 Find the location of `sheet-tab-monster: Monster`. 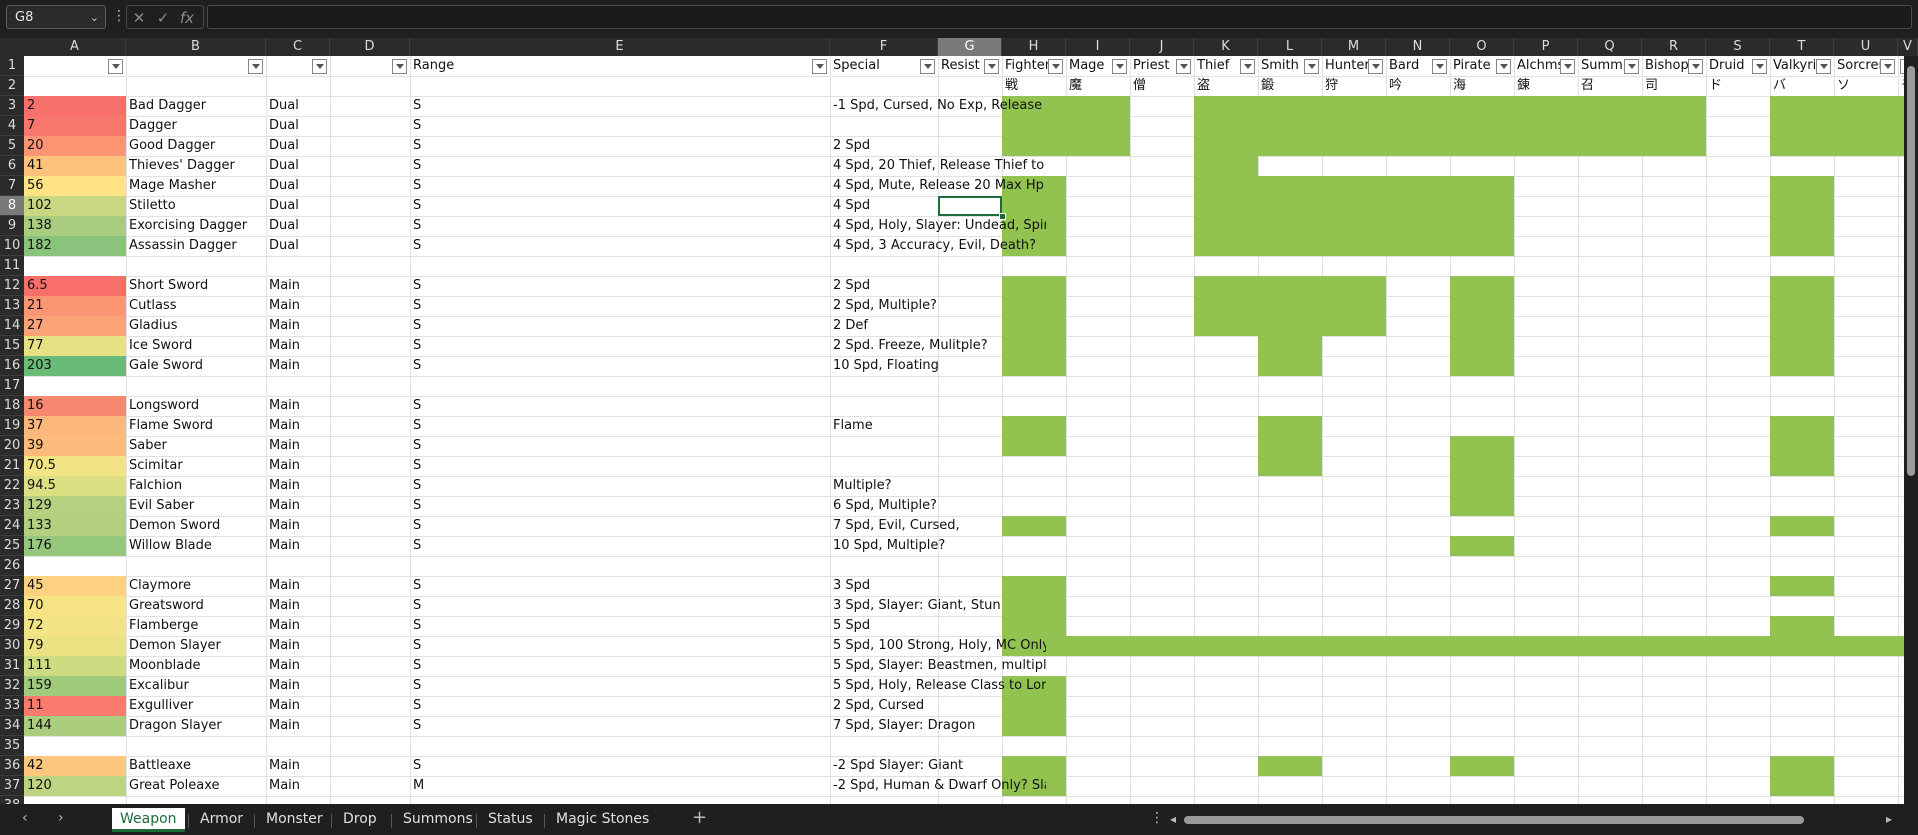

sheet-tab-monster: Monster is located at coordinates (294, 820).